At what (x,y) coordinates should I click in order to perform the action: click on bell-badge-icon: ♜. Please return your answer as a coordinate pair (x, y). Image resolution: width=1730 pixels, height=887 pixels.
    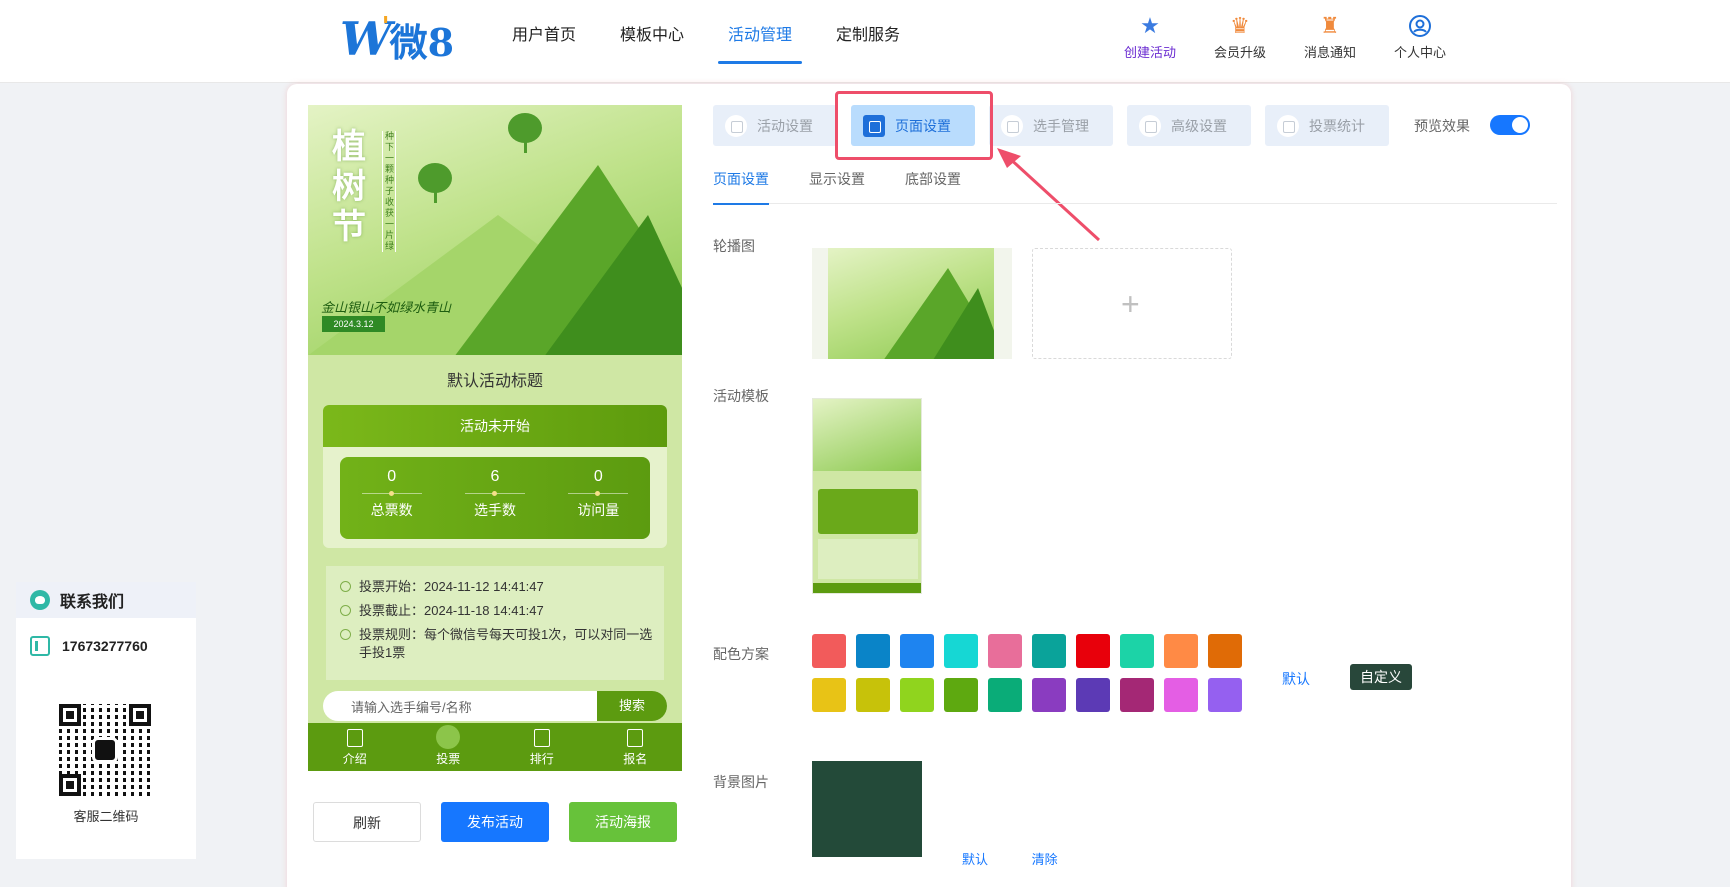
    Looking at the image, I should click on (1330, 25).